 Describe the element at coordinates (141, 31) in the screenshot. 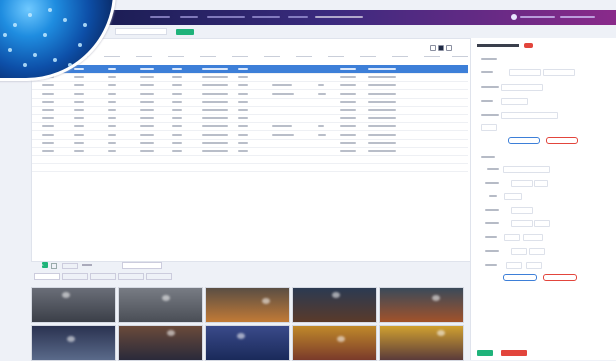

I see `filter-input` at that location.